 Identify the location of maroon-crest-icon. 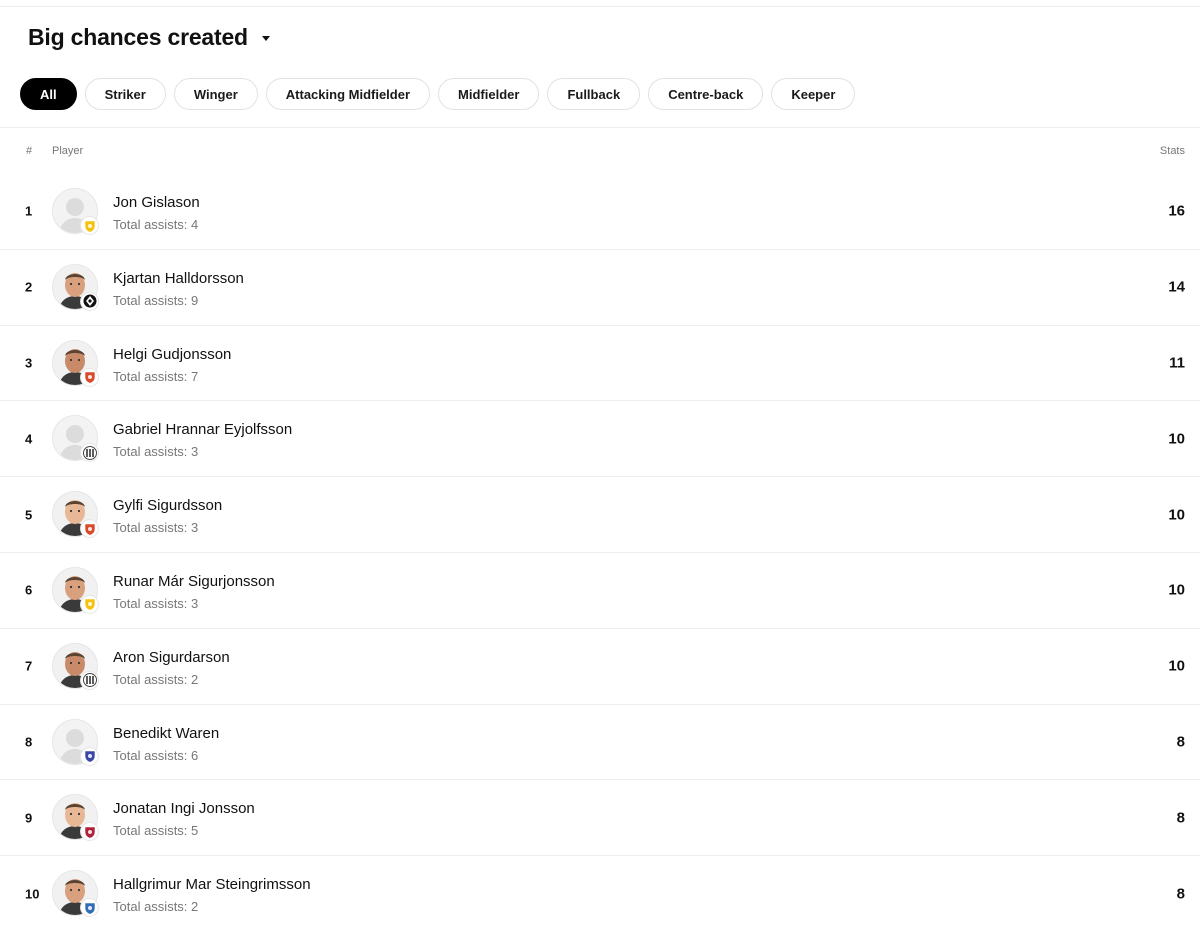
(89, 832).